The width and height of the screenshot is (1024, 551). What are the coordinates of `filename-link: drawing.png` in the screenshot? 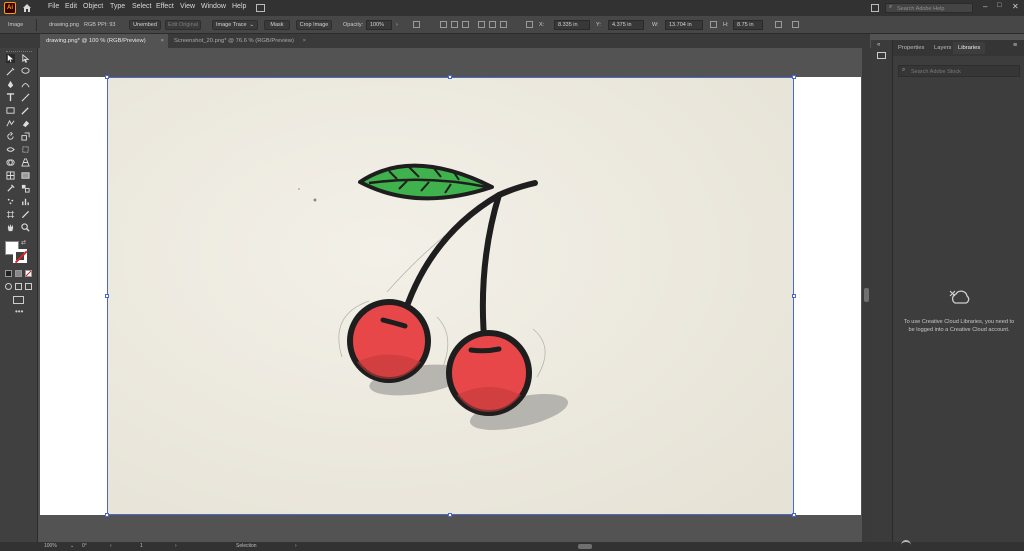 It's located at (64, 25).